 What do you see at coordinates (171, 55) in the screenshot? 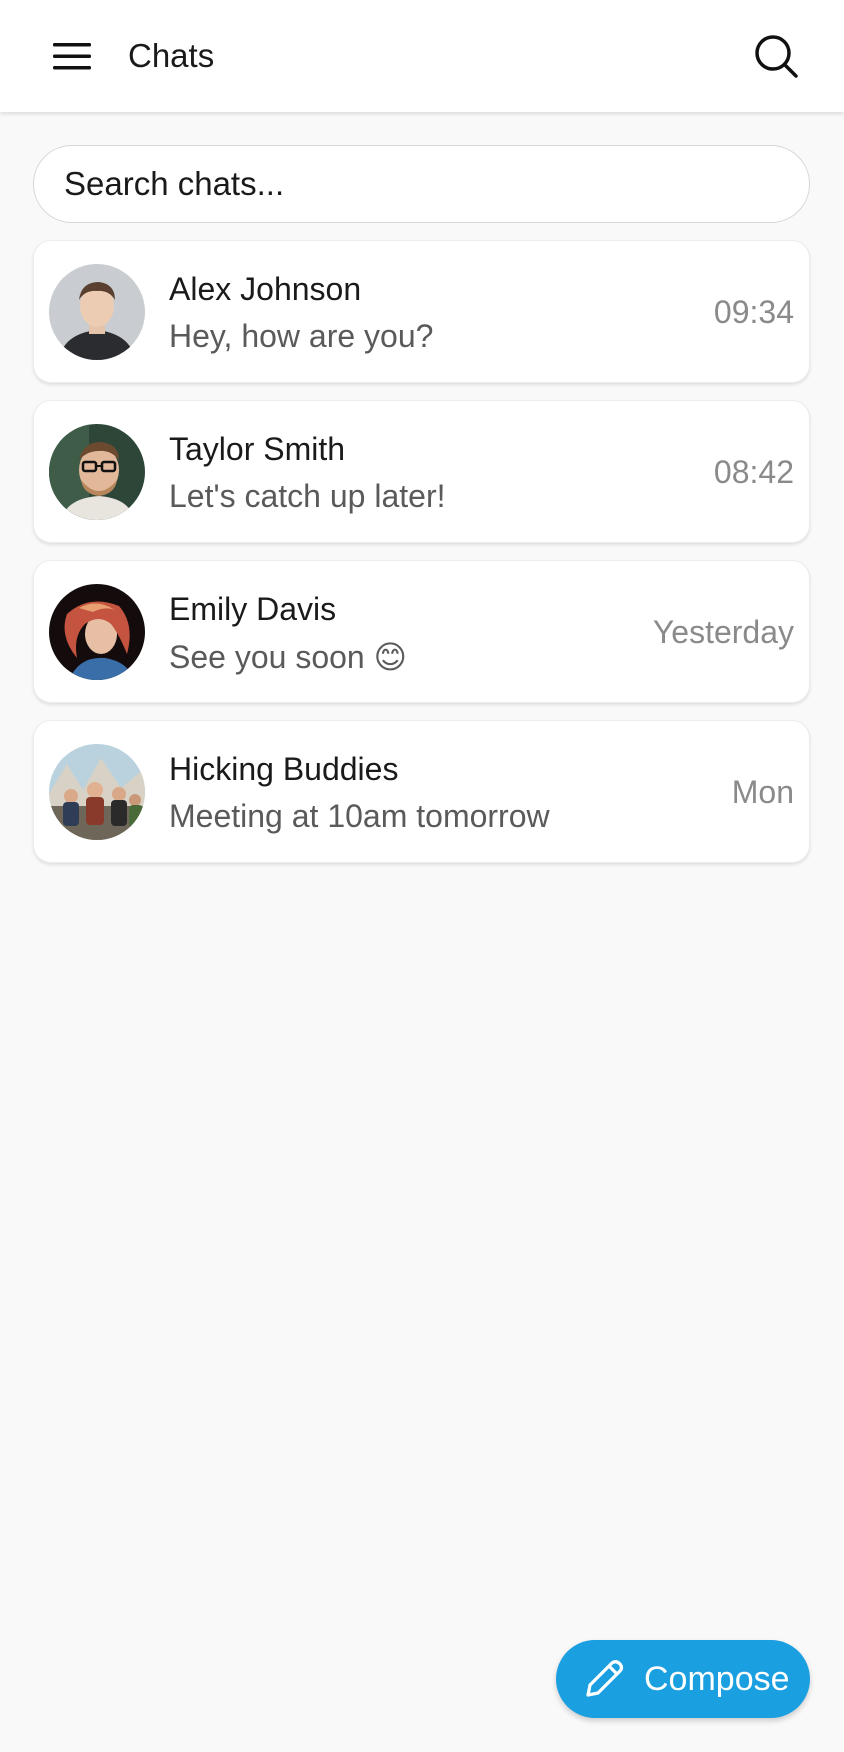
I see `page-title: Chats` at bounding box center [171, 55].